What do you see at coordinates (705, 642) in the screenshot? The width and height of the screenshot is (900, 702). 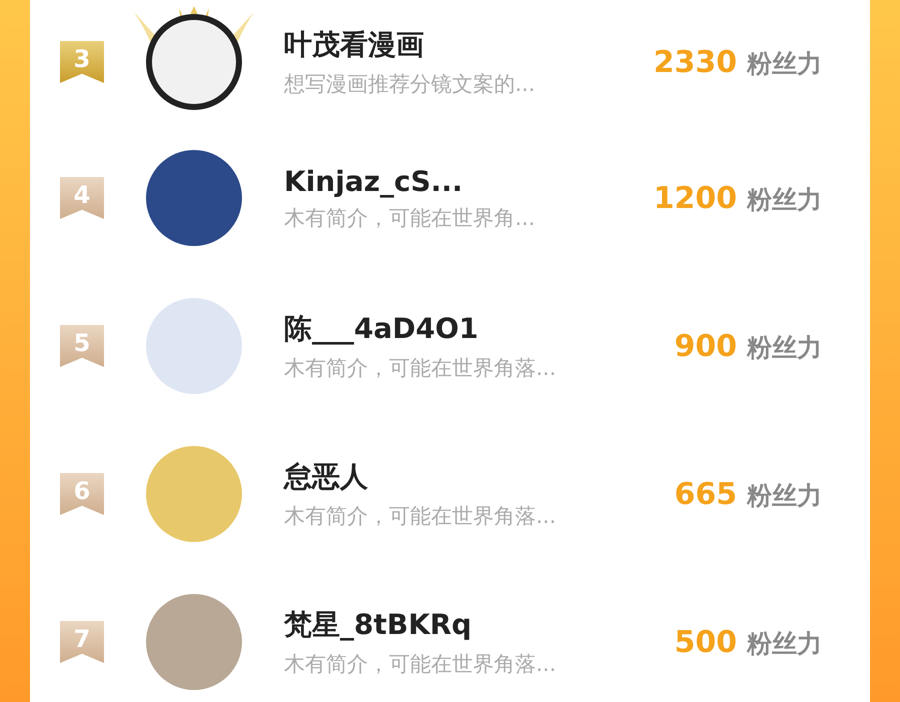 I see `fan-score: 500` at bounding box center [705, 642].